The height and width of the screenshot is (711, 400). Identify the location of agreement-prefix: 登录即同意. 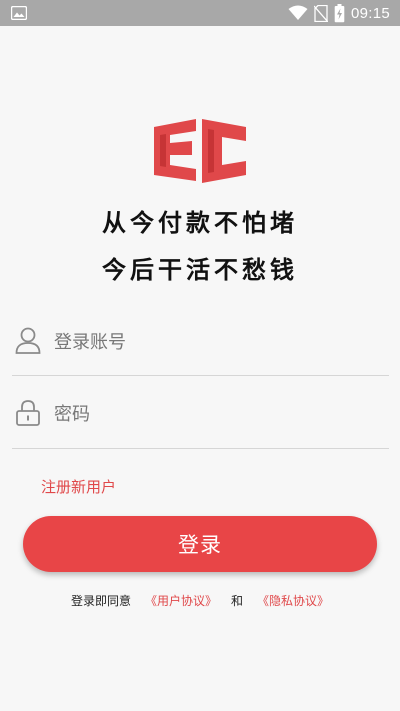
(100, 601).